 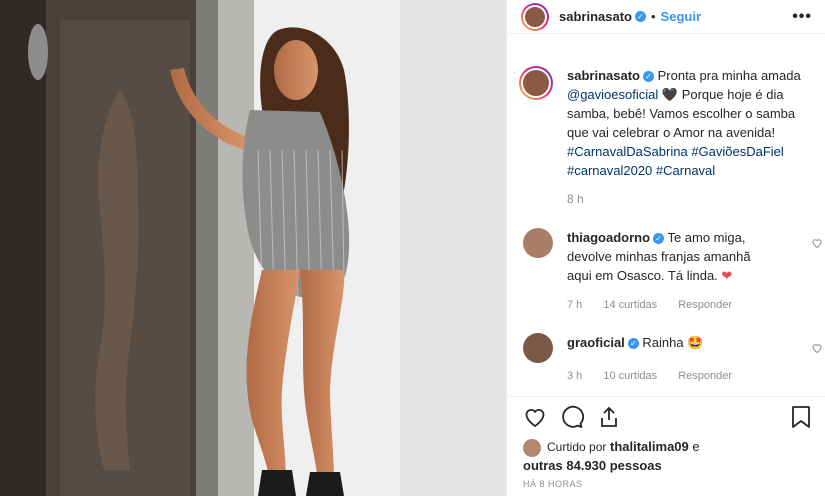 I want to click on liked-by-and: e, so click(x=696, y=446).